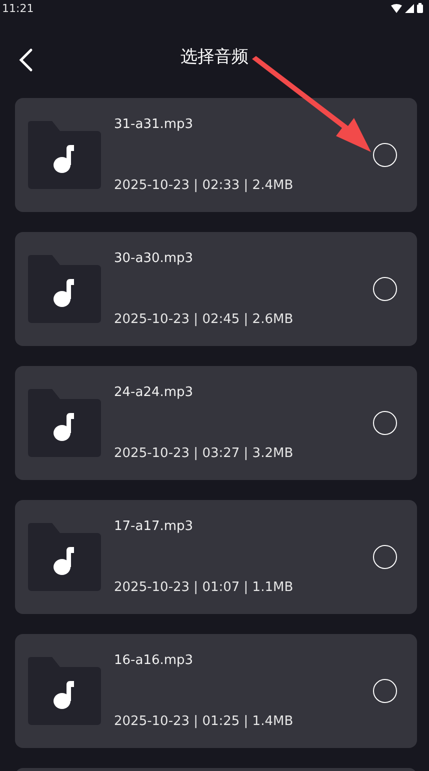 Image resolution: width=429 pixels, height=771 pixels. I want to click on wifi-icon, so click(396, 8).